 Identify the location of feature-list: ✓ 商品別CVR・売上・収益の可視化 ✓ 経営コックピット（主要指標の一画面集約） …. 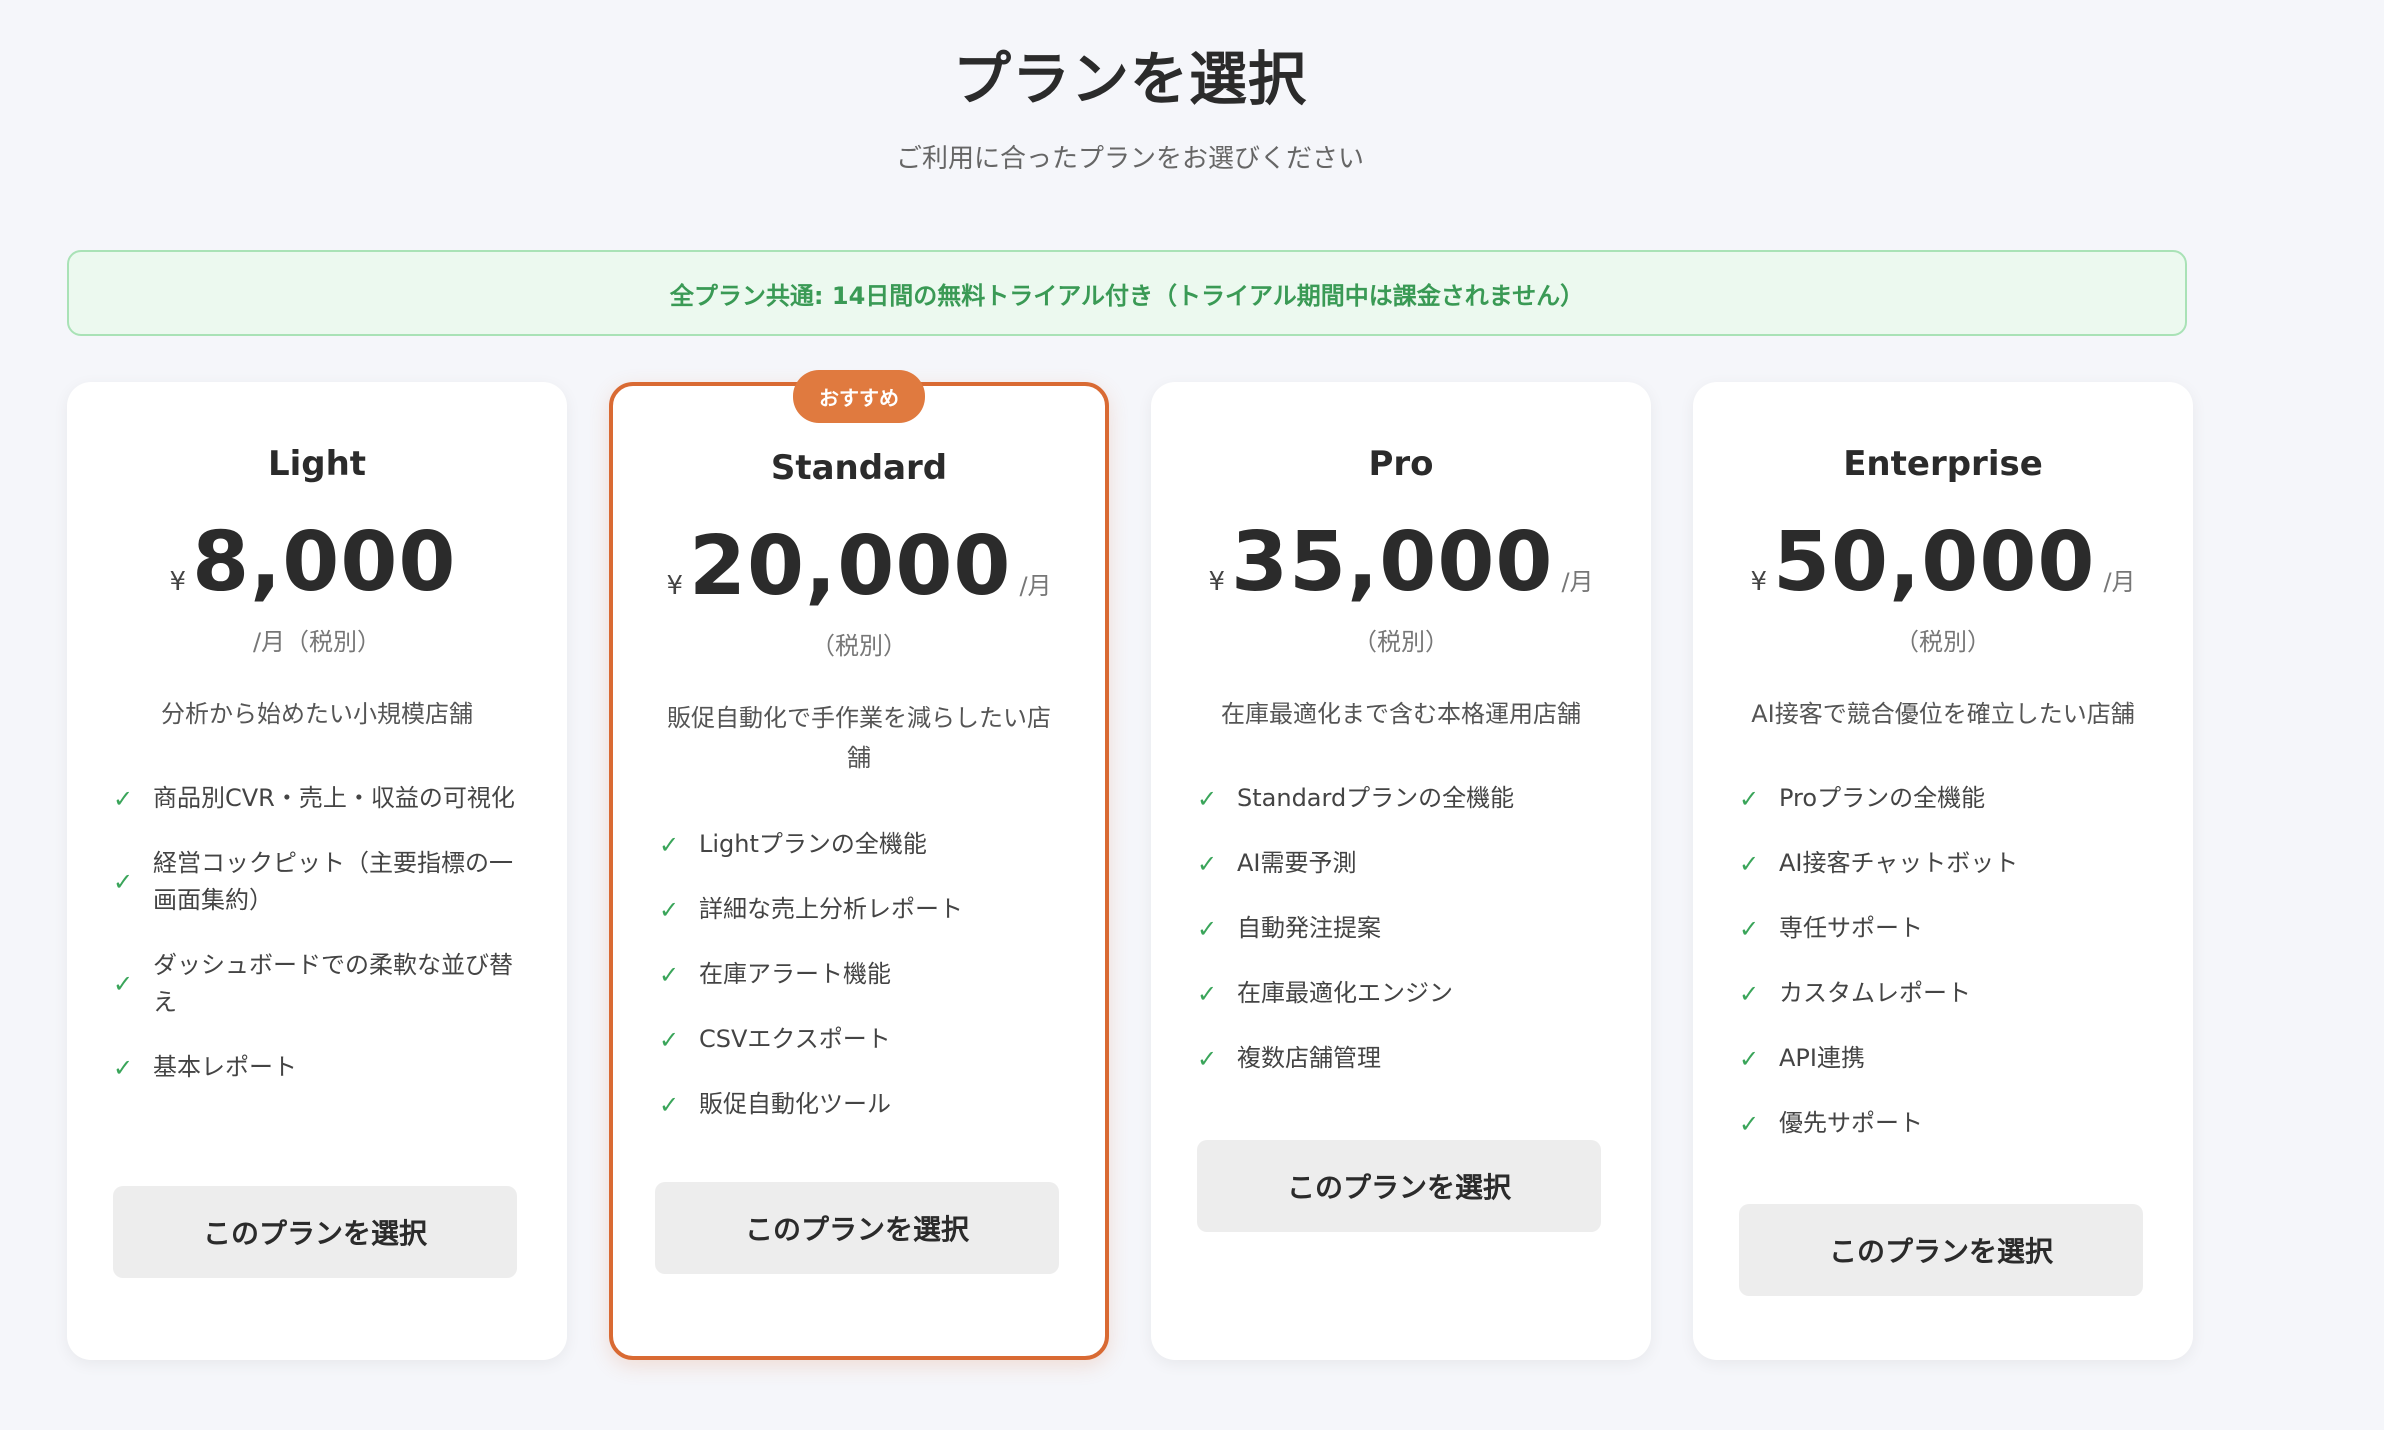
(320, 947).